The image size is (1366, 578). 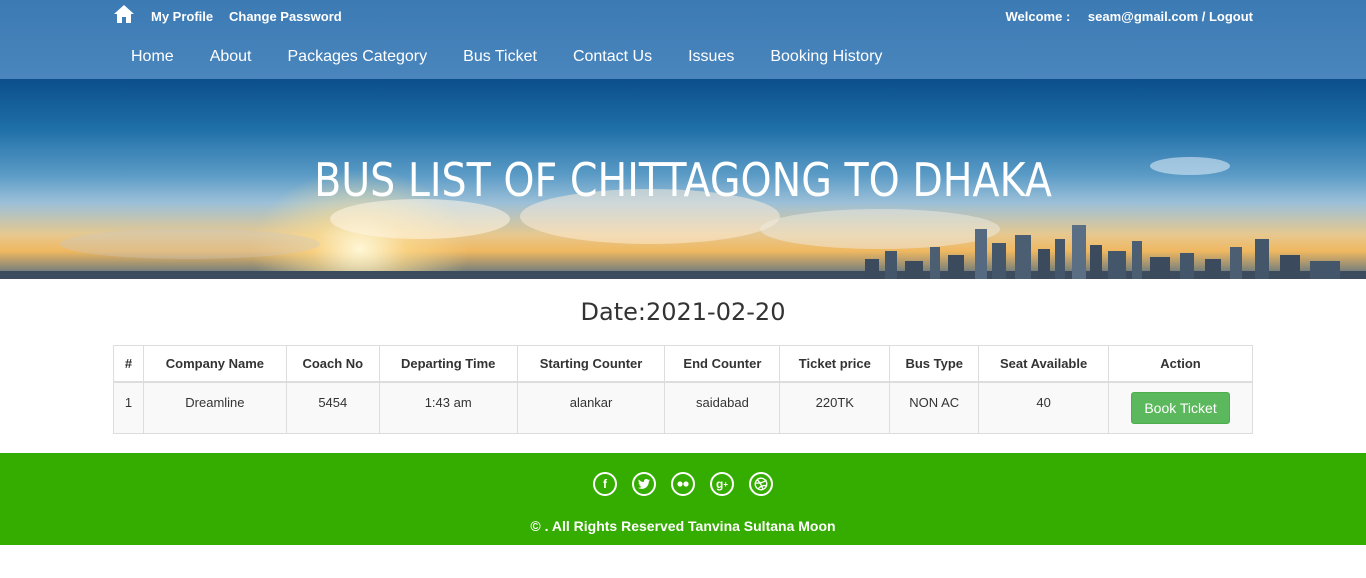 What do you see at coordinates (231, 57) in the screenshot?
I see `nav-about: About` at bounding box center [231, 57].